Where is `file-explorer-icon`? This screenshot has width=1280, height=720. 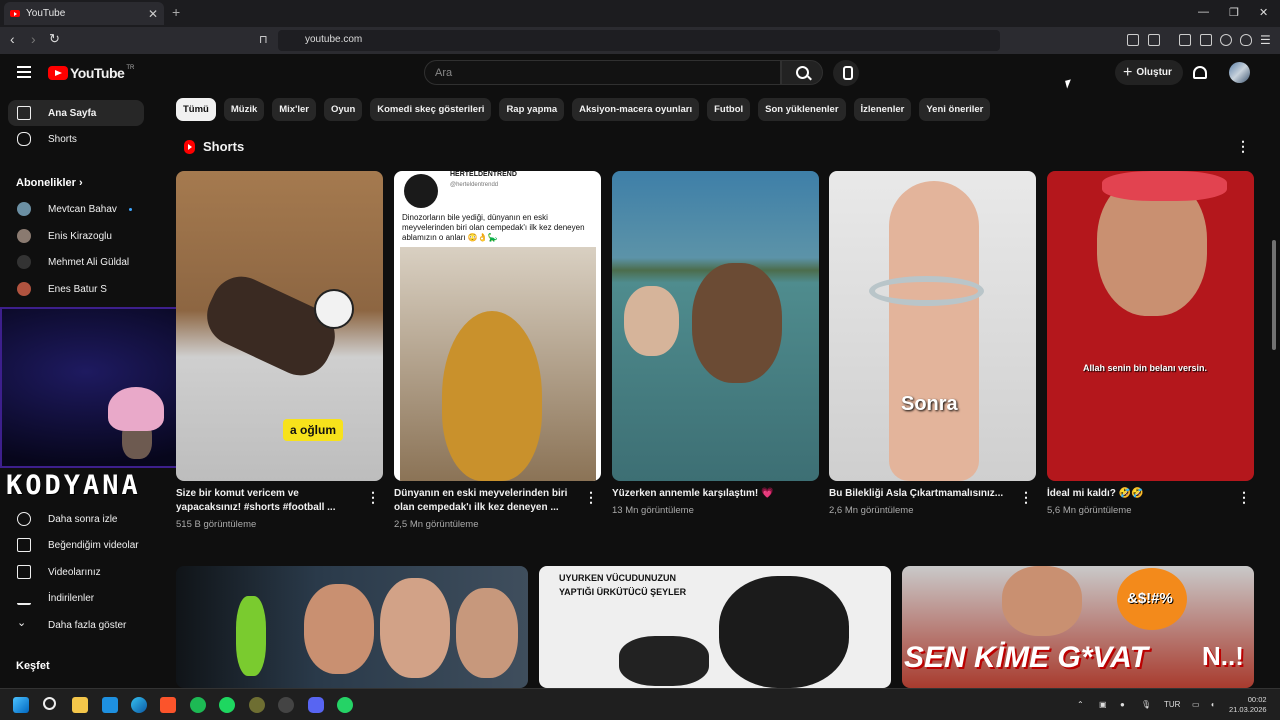 file-explorer-icon is located at coordinates (80, 705).